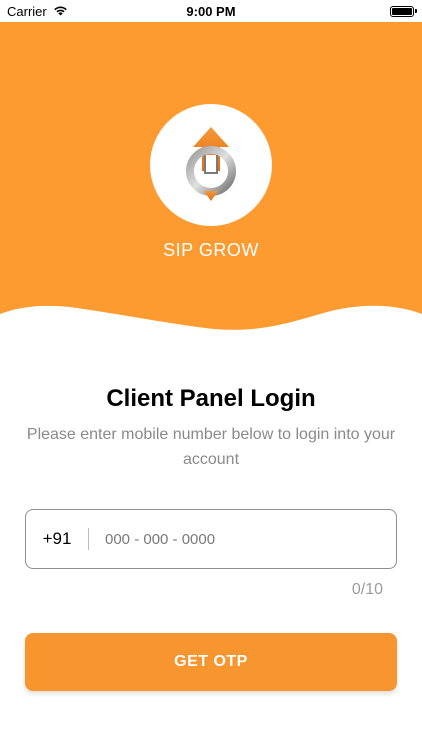 This screenshot has width=422, height=750. I want to click on page-title: Client Panel Login, so click(211, 398).